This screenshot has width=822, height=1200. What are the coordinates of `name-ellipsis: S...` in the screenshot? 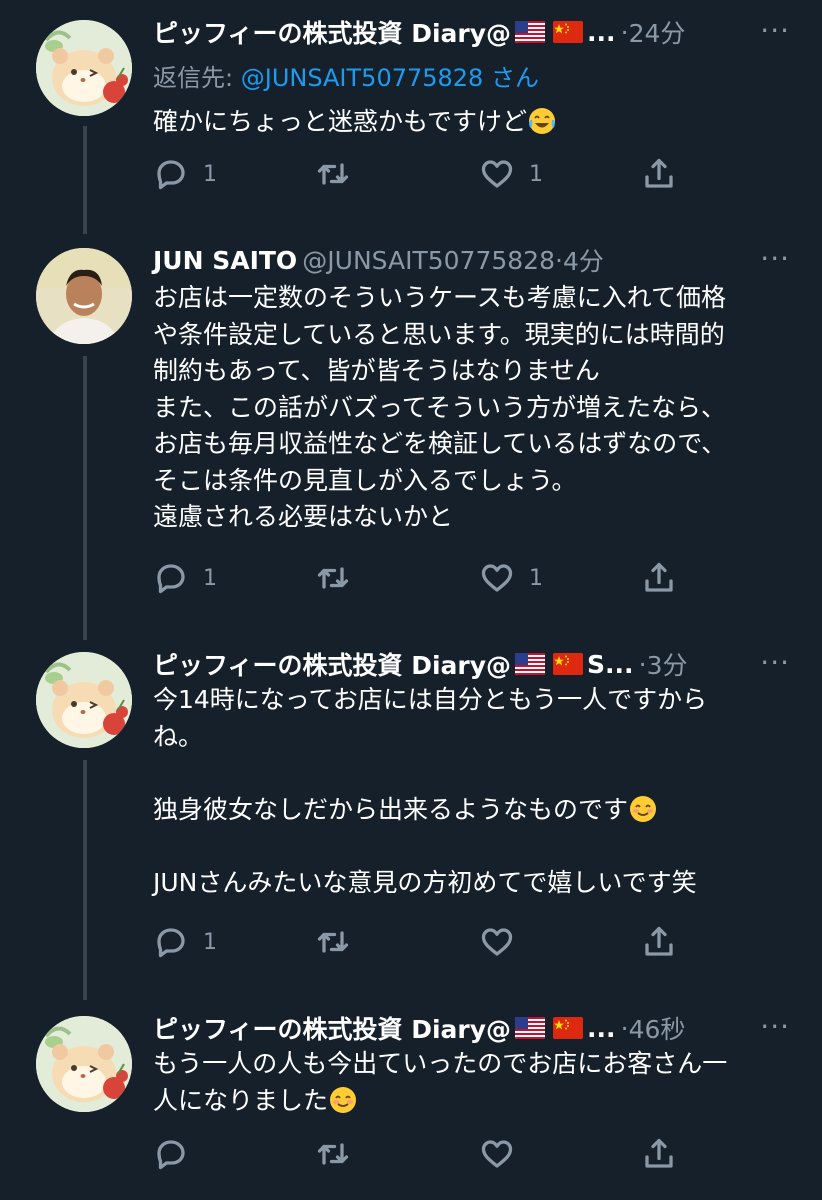 It's located at (610, 664).